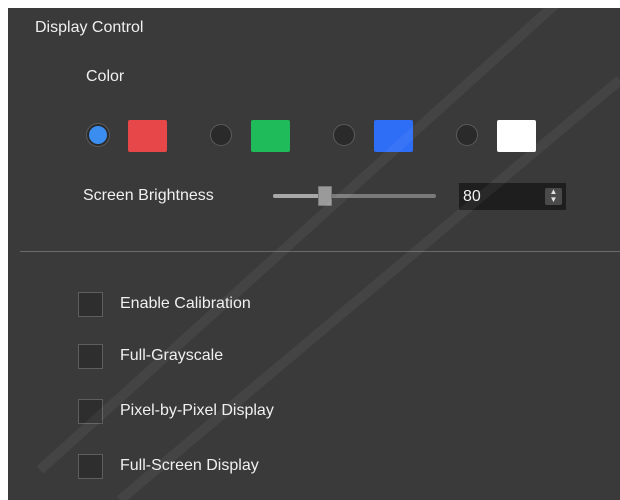 This screenshot has height=500, width=620. Describe the element at coordinates (105, 76) in the screenshot. I see `color-section-label: Color` at that location.